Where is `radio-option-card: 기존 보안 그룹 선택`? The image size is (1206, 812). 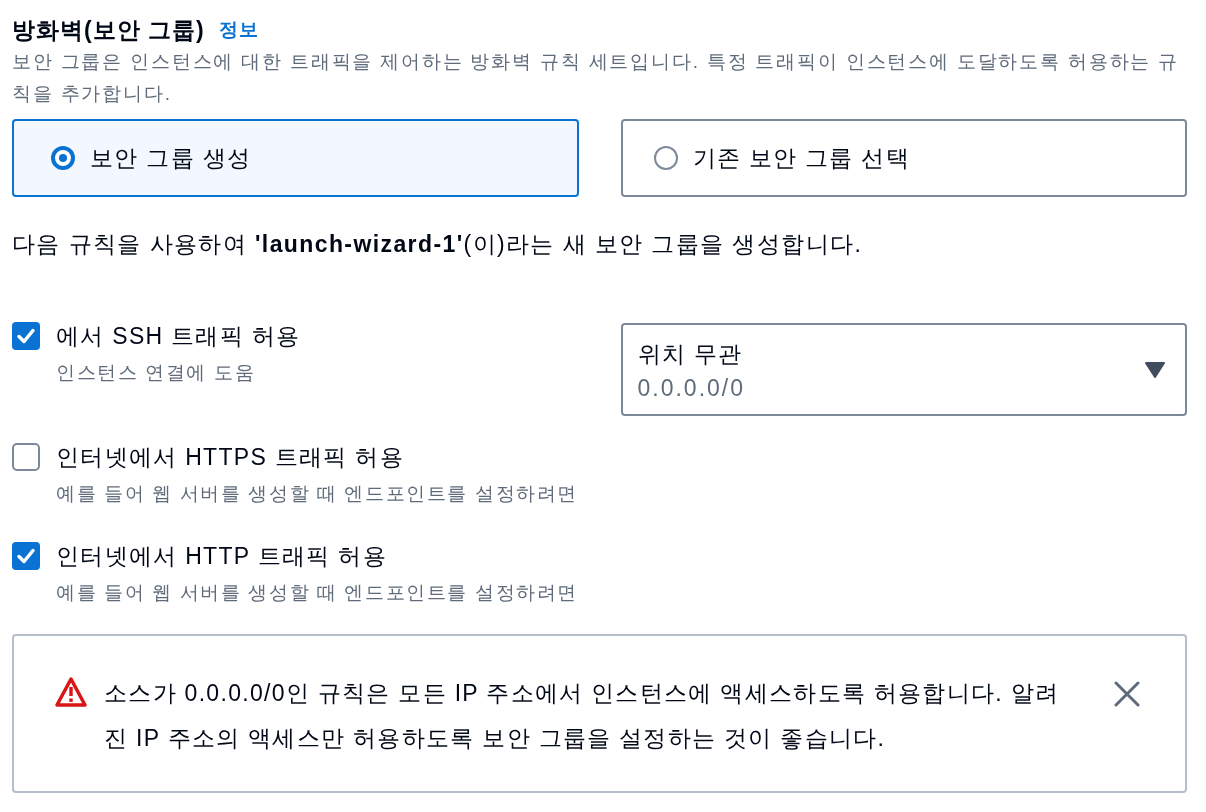
radio-option-card: 기존 보안 그룹 선택 is located at coordinates (903, 158).